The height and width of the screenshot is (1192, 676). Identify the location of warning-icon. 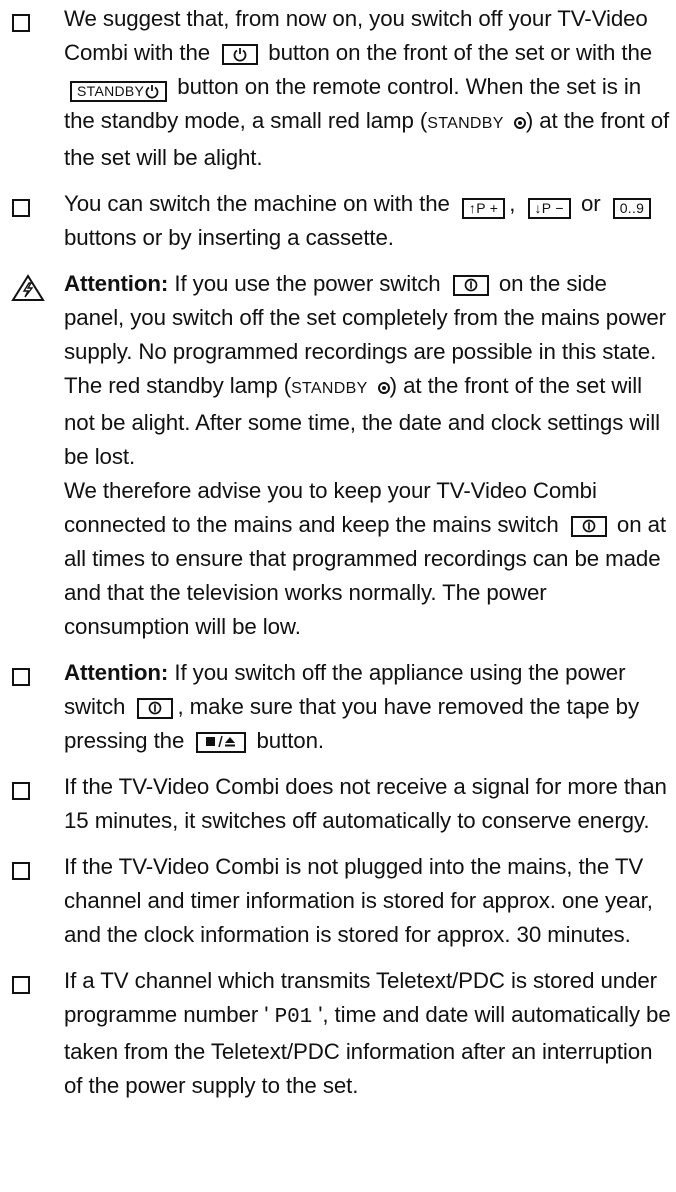
(28, 287).